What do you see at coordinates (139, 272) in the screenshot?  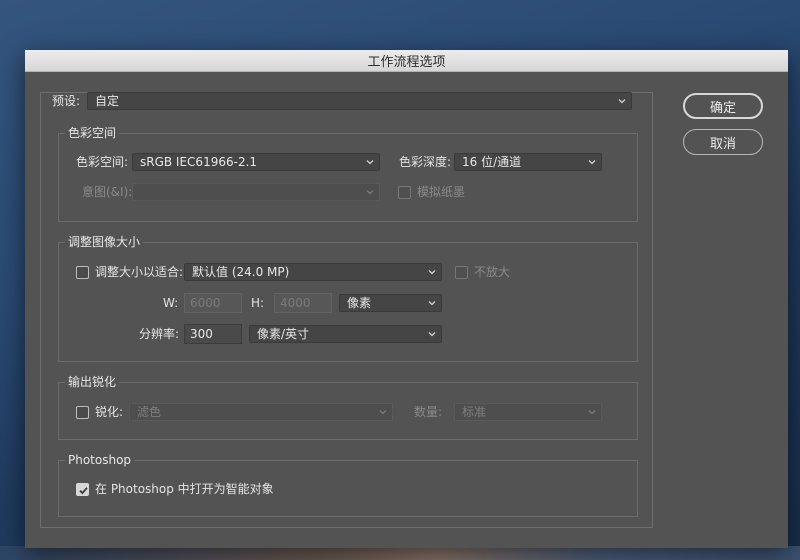 I see `resize-fit-label: 调整大小以适合:` at bounding box center [139, 272].